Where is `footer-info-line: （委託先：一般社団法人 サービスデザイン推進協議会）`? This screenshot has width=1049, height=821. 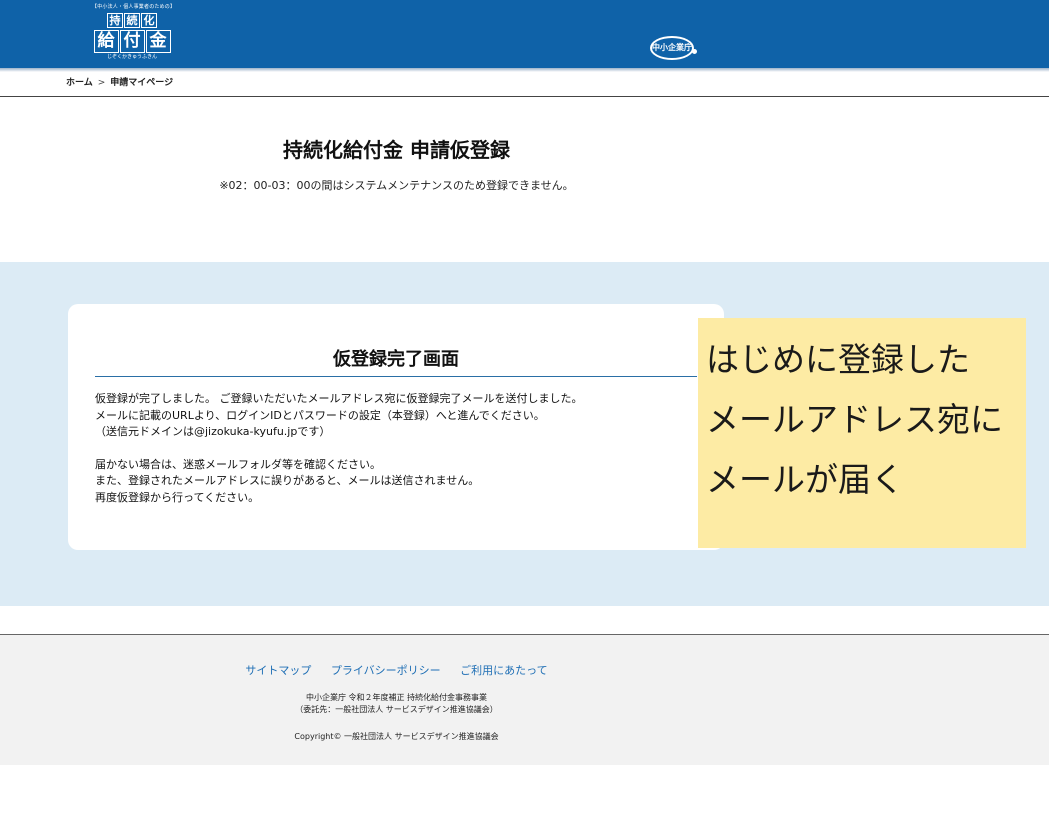
footer-info-line: （委託先：一般社団法人 サービスデザイン推進協議会） is located at coordinates (396, 709).